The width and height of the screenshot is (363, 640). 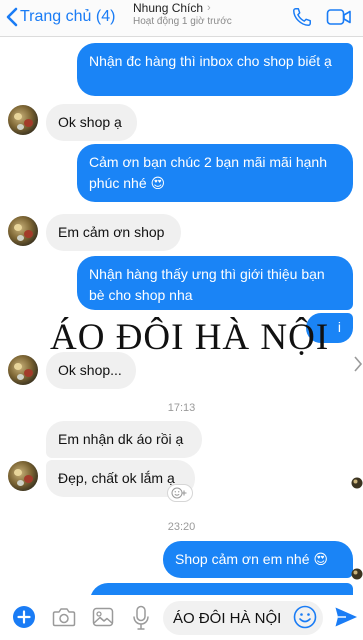 I want to click on chevron-left-icon, so click(x=12, y=17).